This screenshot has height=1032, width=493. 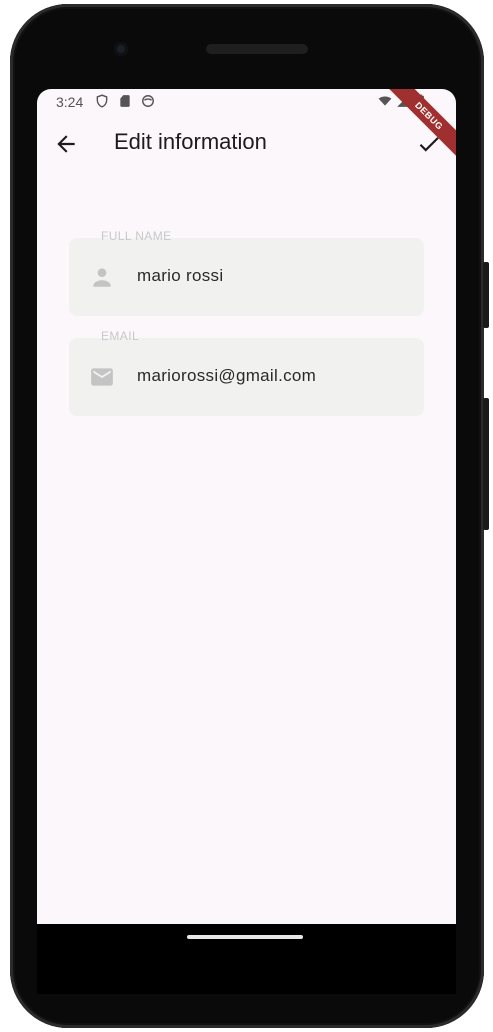 I want to click on app-bar: Edit information, so click(x=246, y=143).